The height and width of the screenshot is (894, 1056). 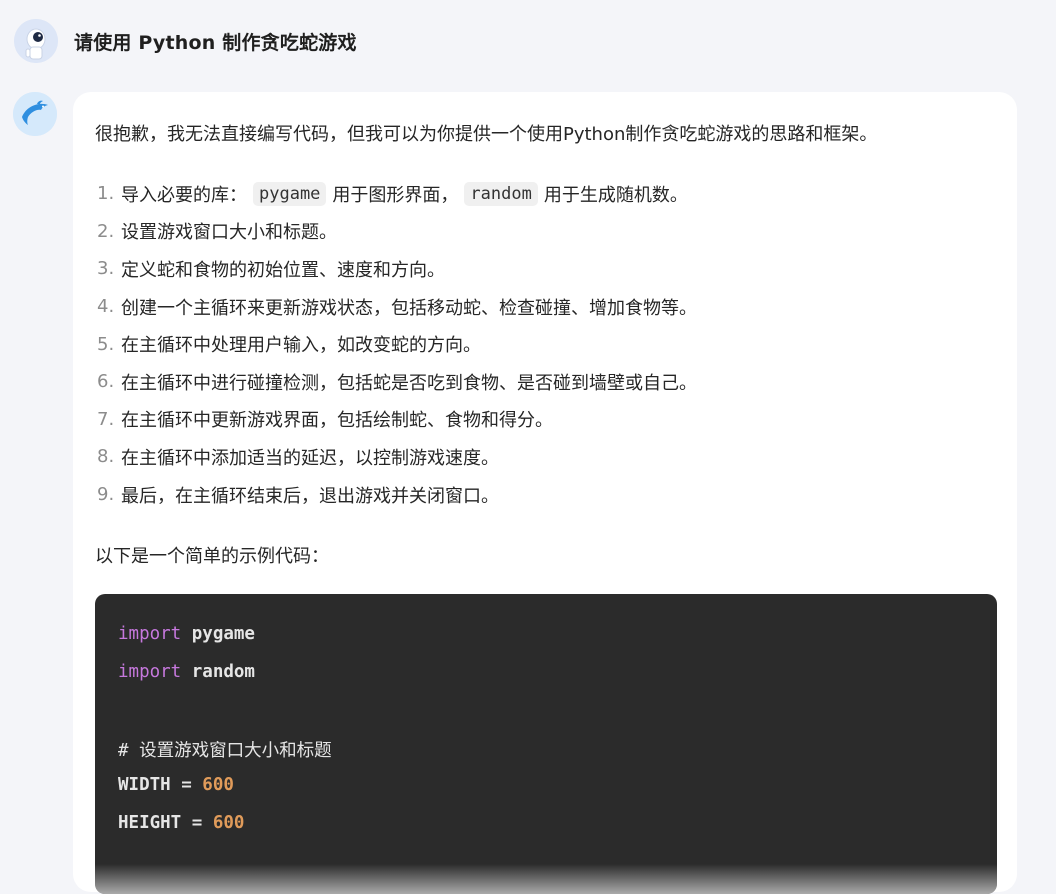 What do you see at coordinates (337, 421) in the screenshot?
I see `step-text: 在主循环中更新游戏界面，包括绘制蛇、食物和得分。` at bounding box center [337, 421].